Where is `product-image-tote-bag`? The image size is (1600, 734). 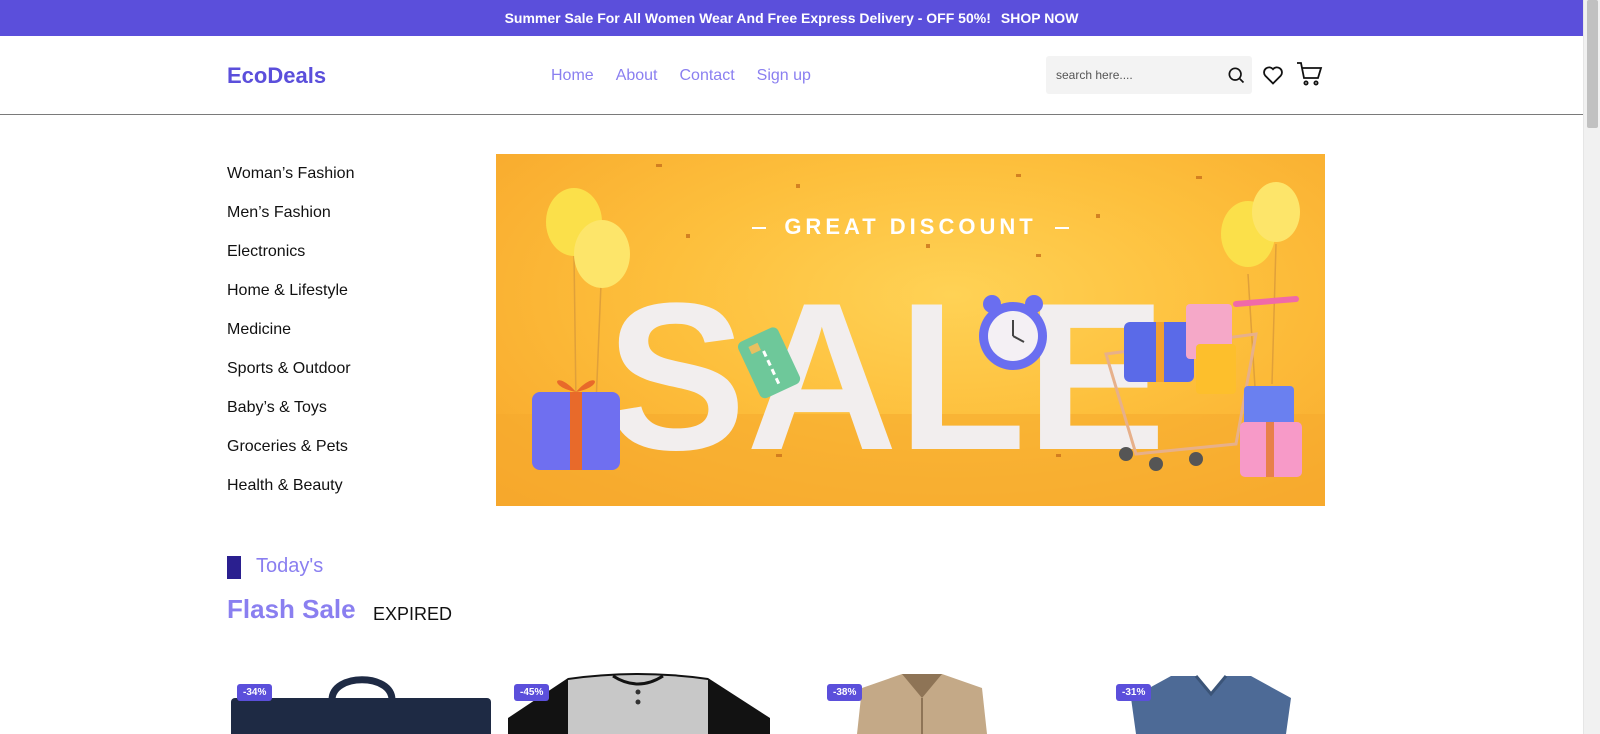
product-image-tote-bag is located at coordinates (361, 705).